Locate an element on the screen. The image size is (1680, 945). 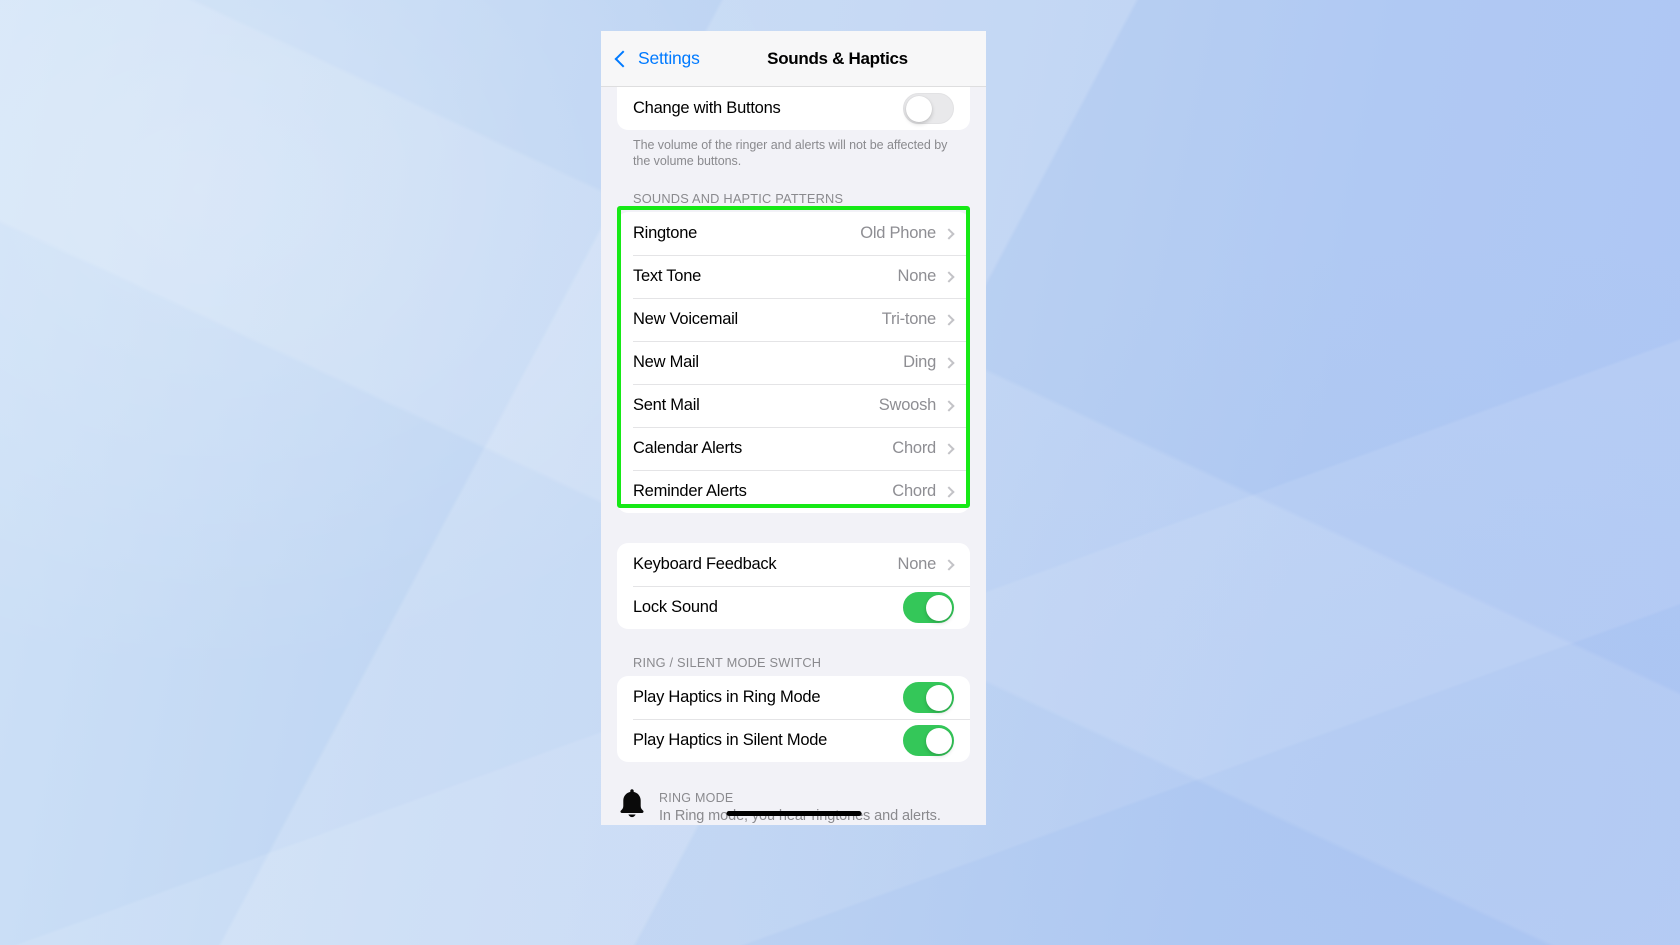
ring-mode-title: RING MODE is located at coordinates (696, 798).